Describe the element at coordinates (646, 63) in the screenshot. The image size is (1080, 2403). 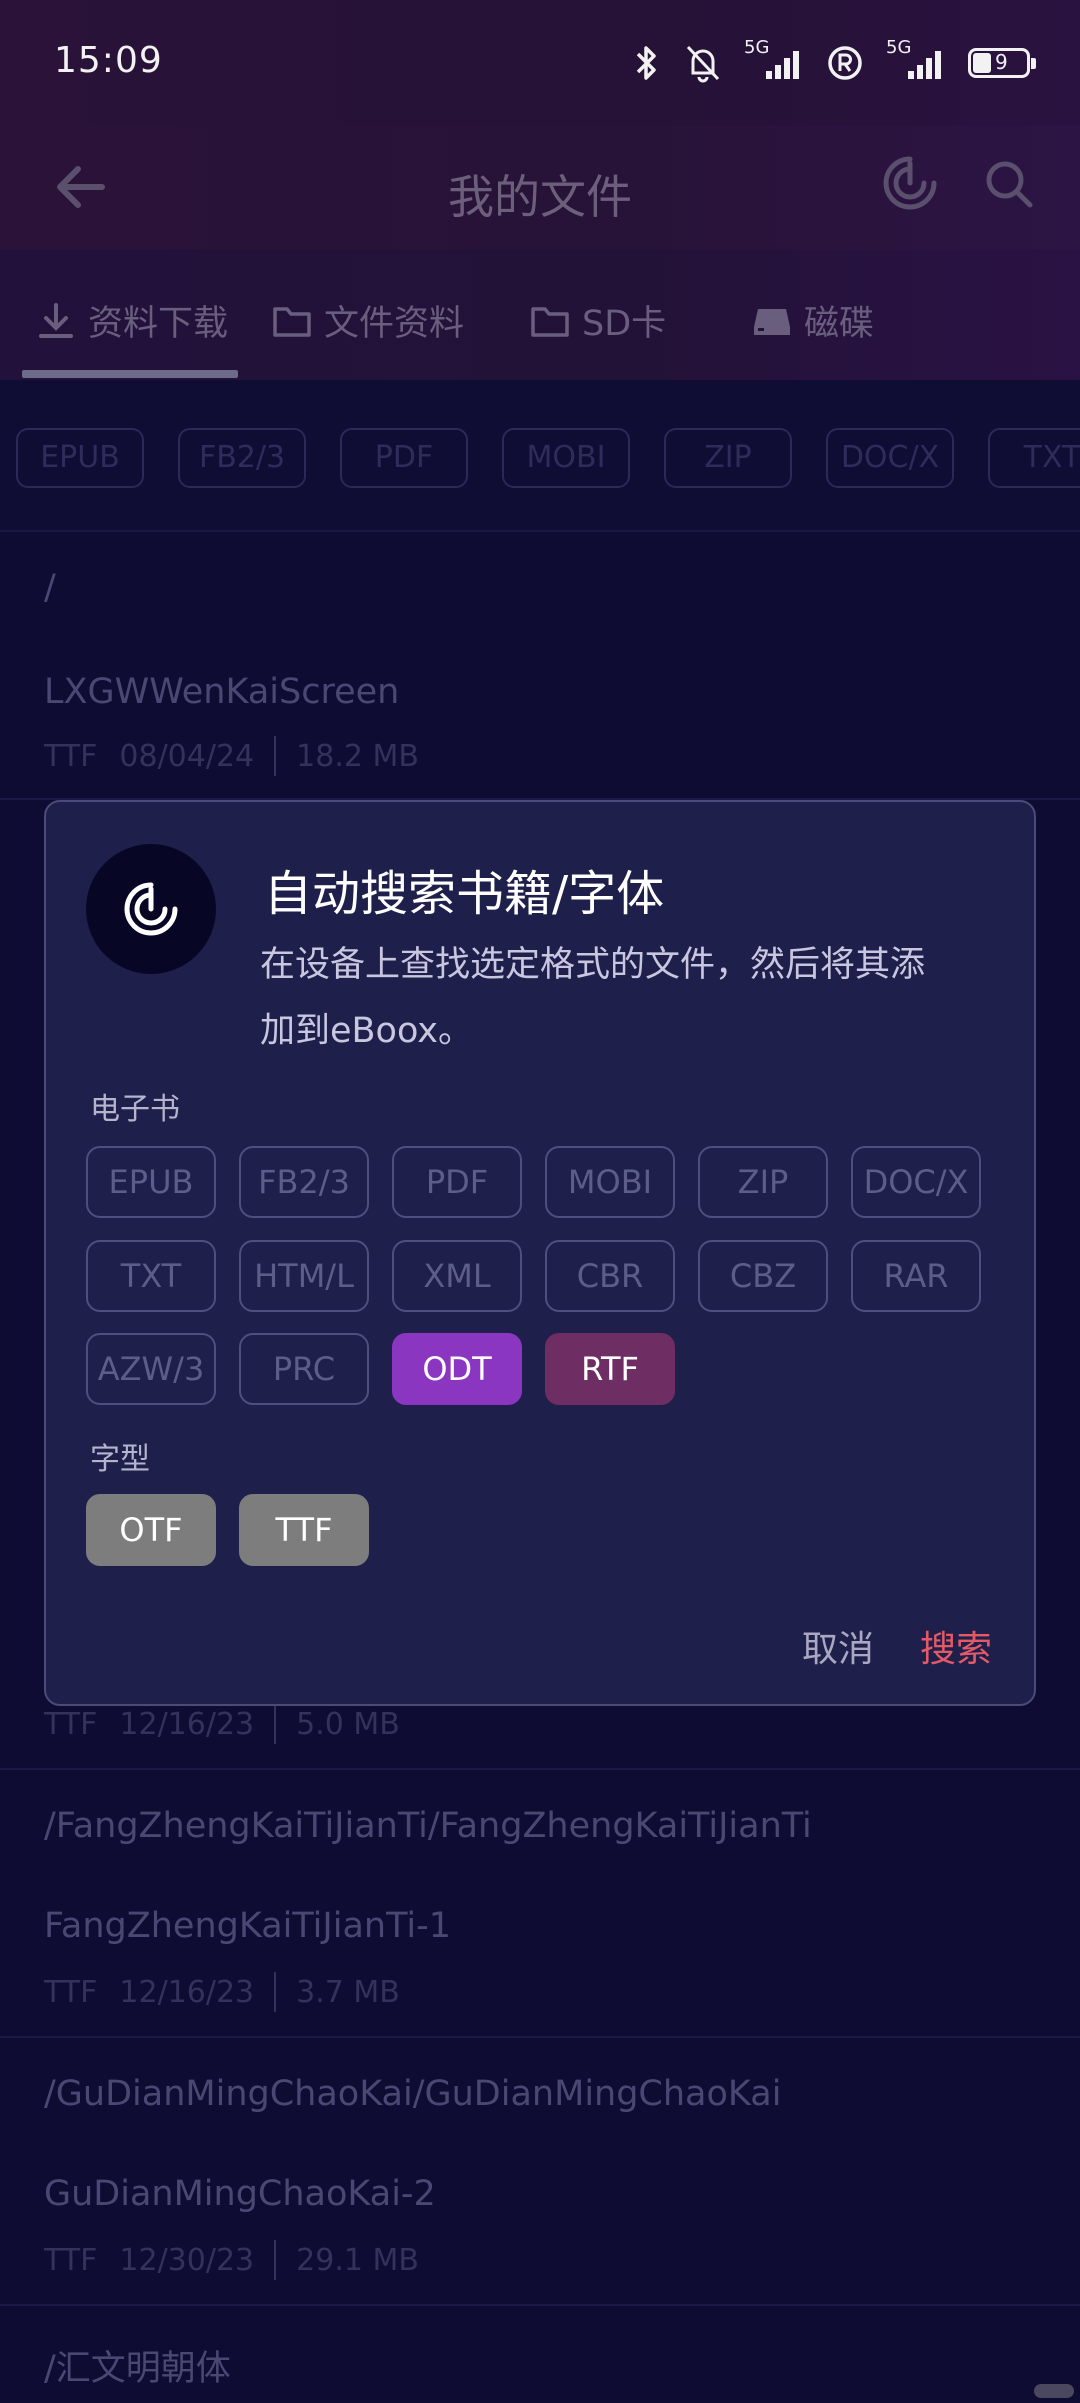
I see `bluetooth-icon` at that location.